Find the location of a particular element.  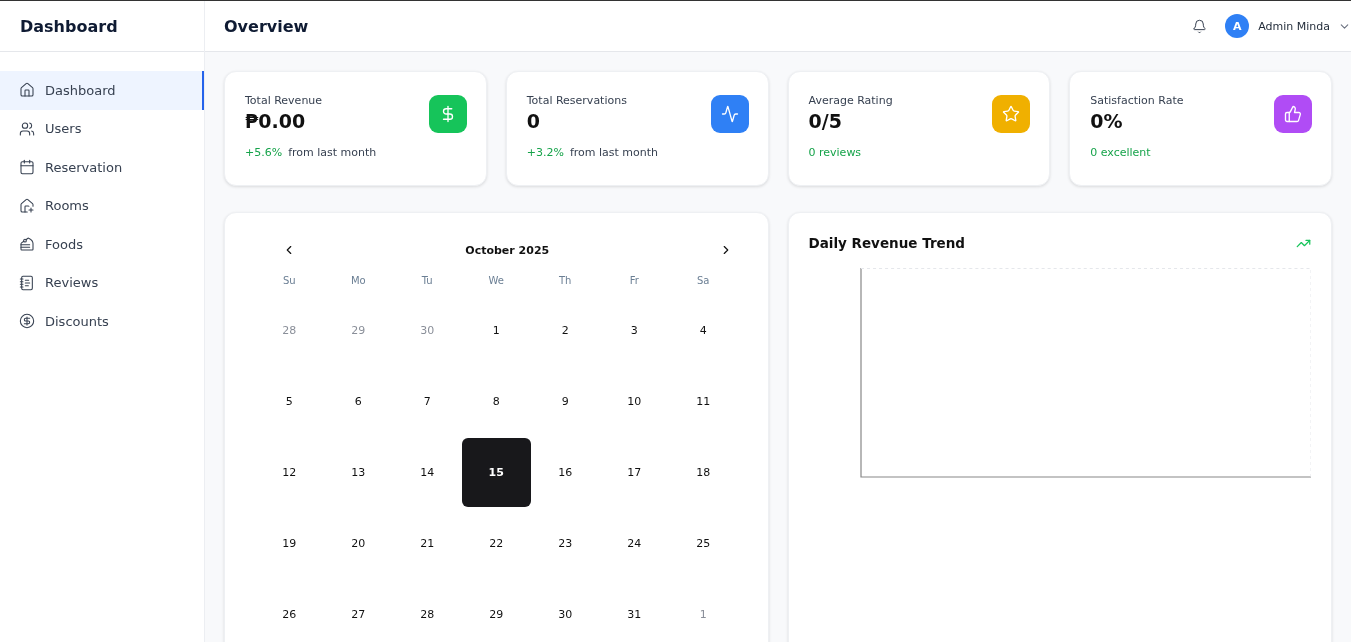

weekday-label: Mo is located at coordinates (358, 280).